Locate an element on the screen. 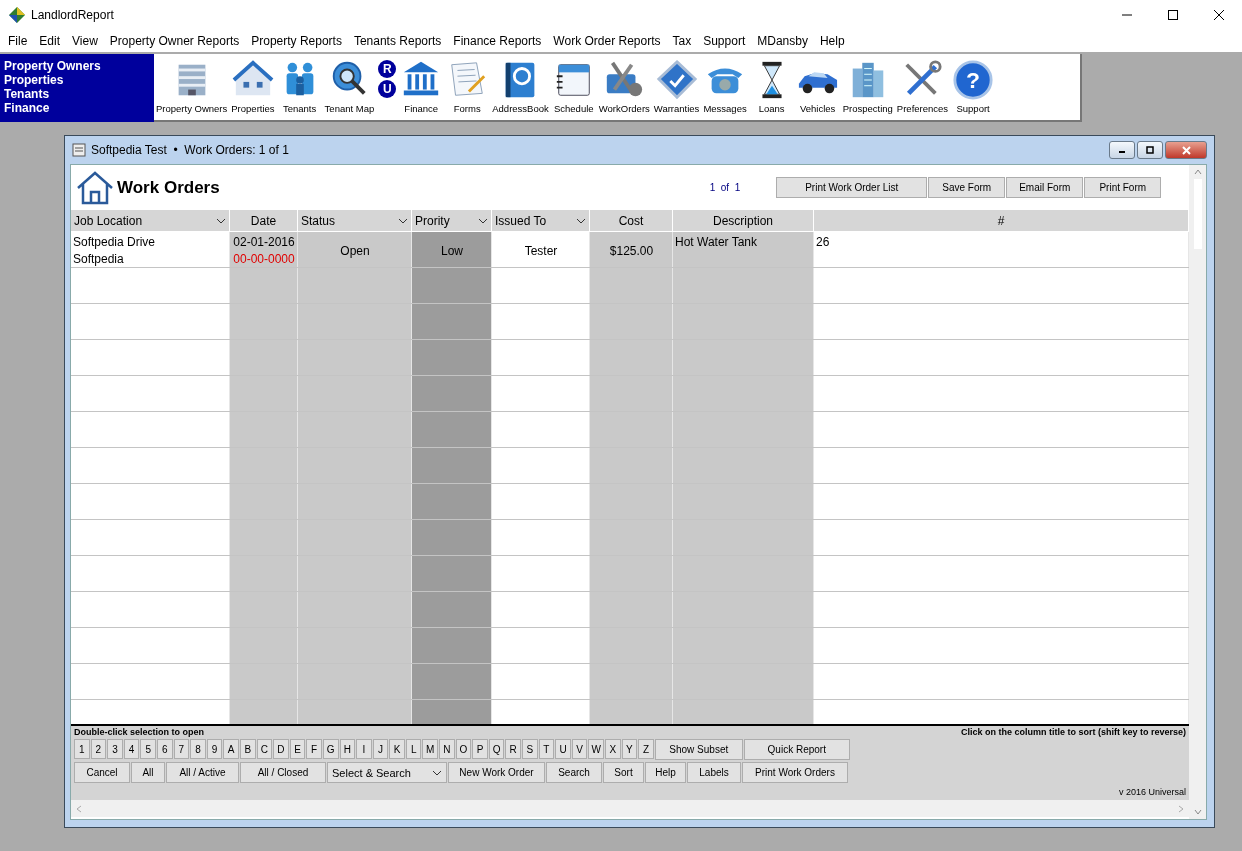  letter-filter-button: I is located at coordinates (364, 749).